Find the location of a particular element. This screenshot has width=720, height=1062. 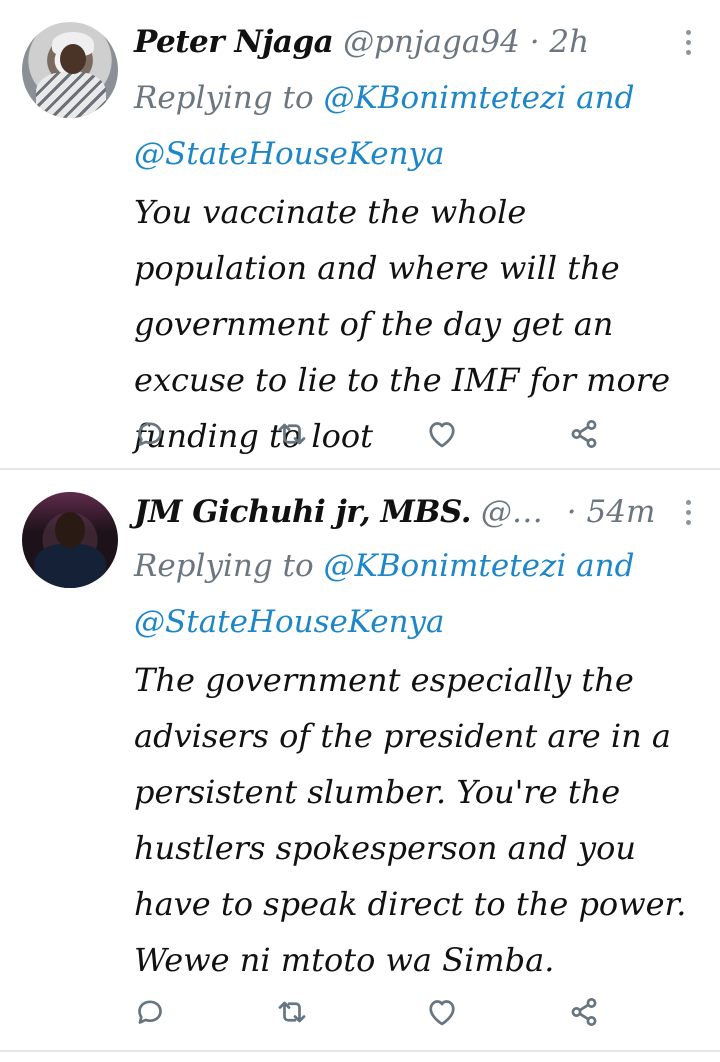

timestamp: 2h is located at coordinates (569, 42).